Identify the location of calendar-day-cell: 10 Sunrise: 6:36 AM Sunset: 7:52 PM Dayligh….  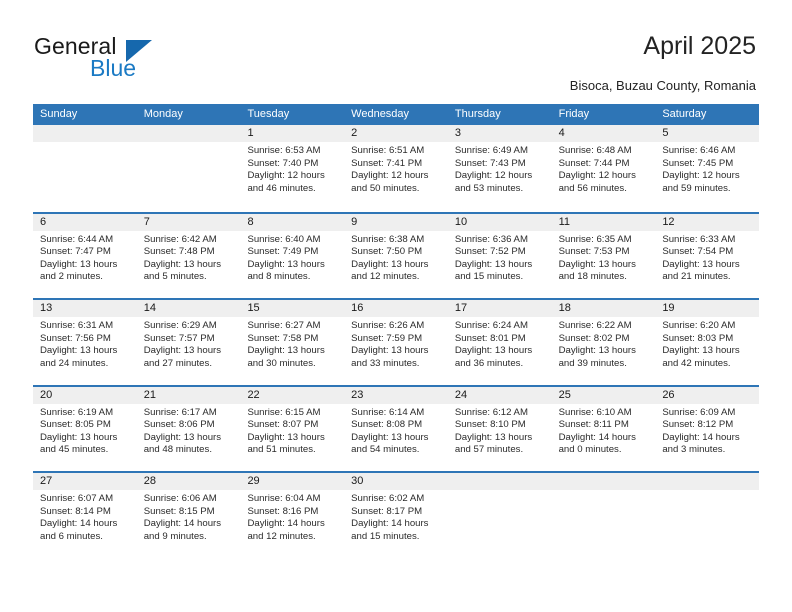
(499, 255).